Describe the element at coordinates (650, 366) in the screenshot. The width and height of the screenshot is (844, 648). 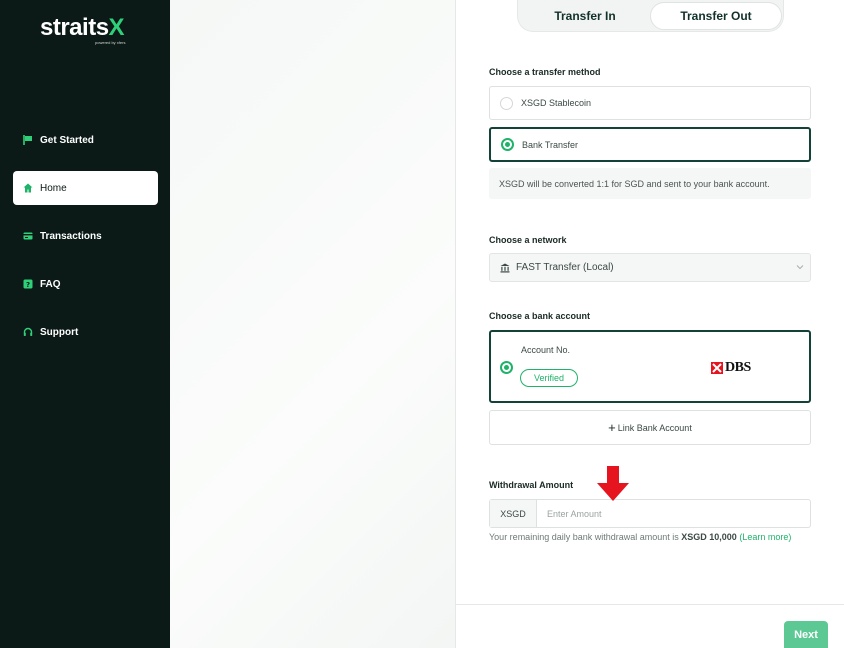
I see `bank-account-card: Account No. Verified DBS` at that location.